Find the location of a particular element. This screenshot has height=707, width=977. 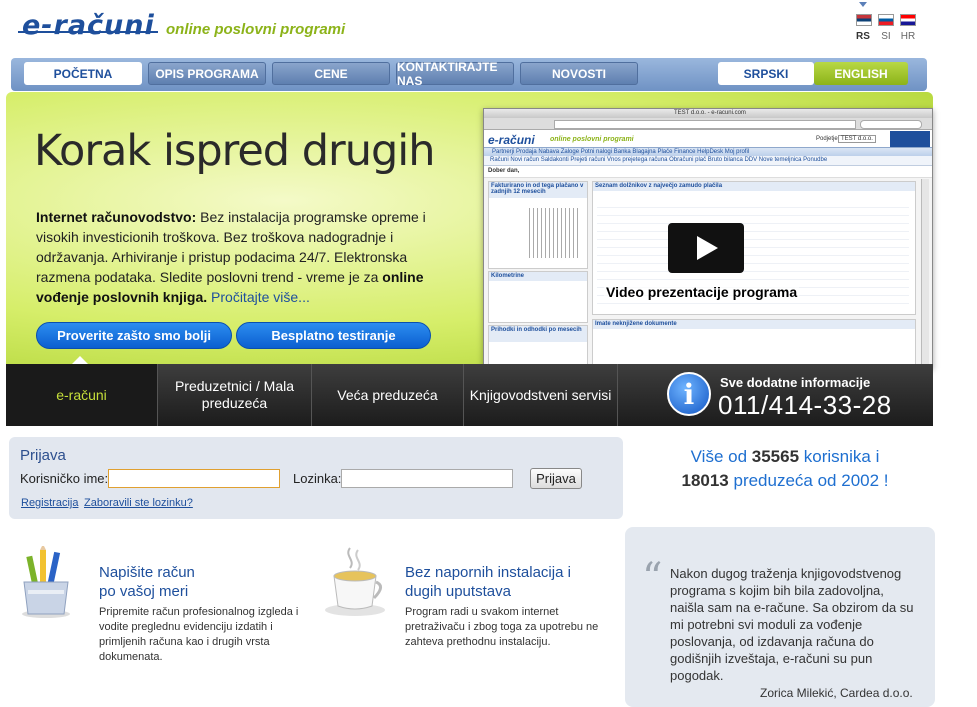

mock-titlebar: TEST d.o.o. - e-racuni.com is located at coordinates (708, 113).